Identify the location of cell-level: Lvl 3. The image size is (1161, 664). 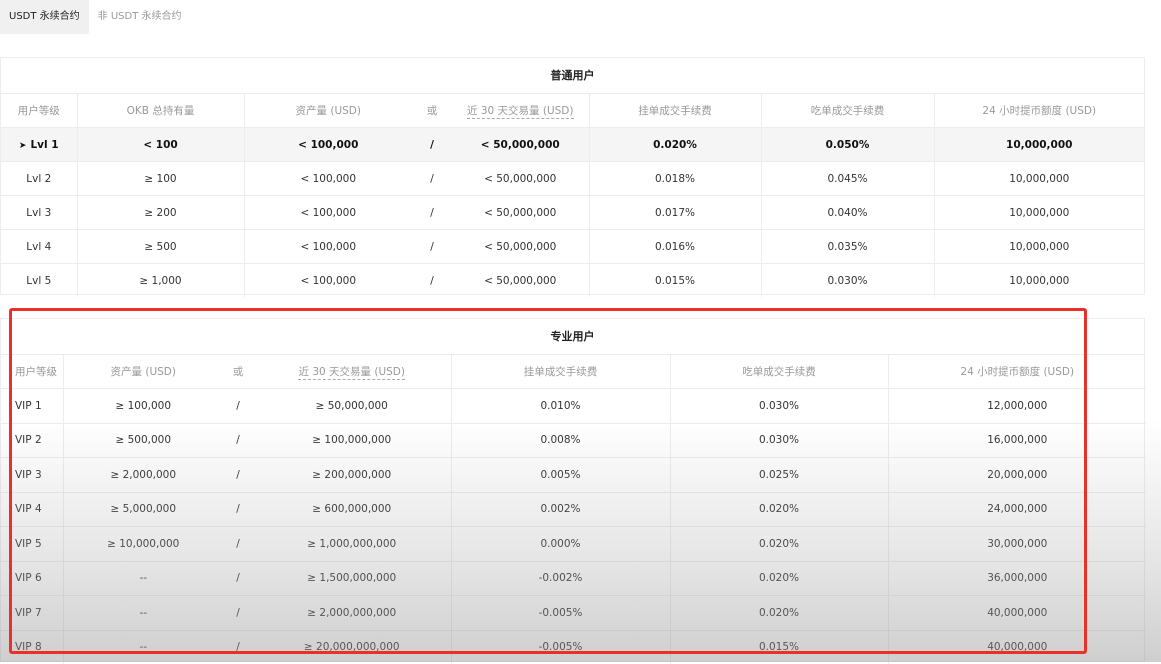
(39, 212).